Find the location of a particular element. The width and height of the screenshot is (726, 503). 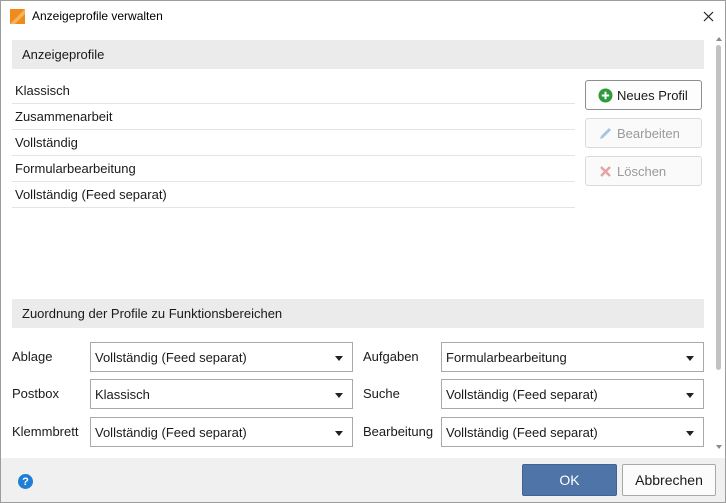

edit-profile-label: Bearbeiten is located at coordinates (648, 133).